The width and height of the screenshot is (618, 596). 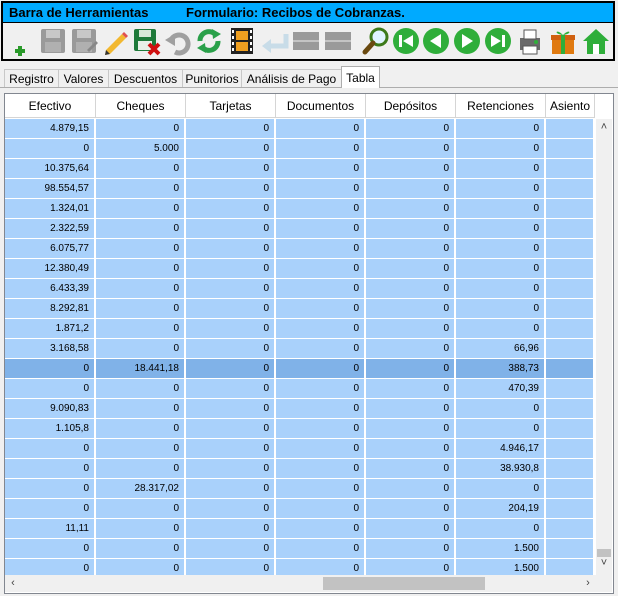 What do you see at coordinates (530, 41) in the screenshot?
I see `print-icon` at bounding box center [530, 41].